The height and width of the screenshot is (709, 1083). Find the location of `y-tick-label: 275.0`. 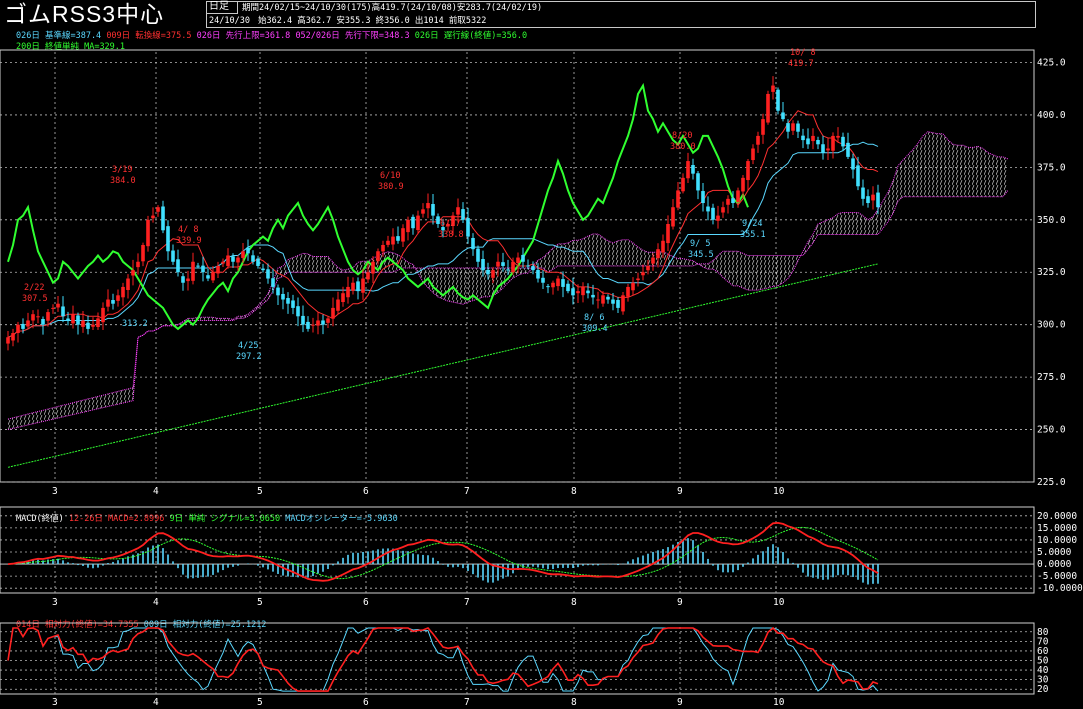

y-tick-label: 275.0 is located at coordinates (1051, 377).